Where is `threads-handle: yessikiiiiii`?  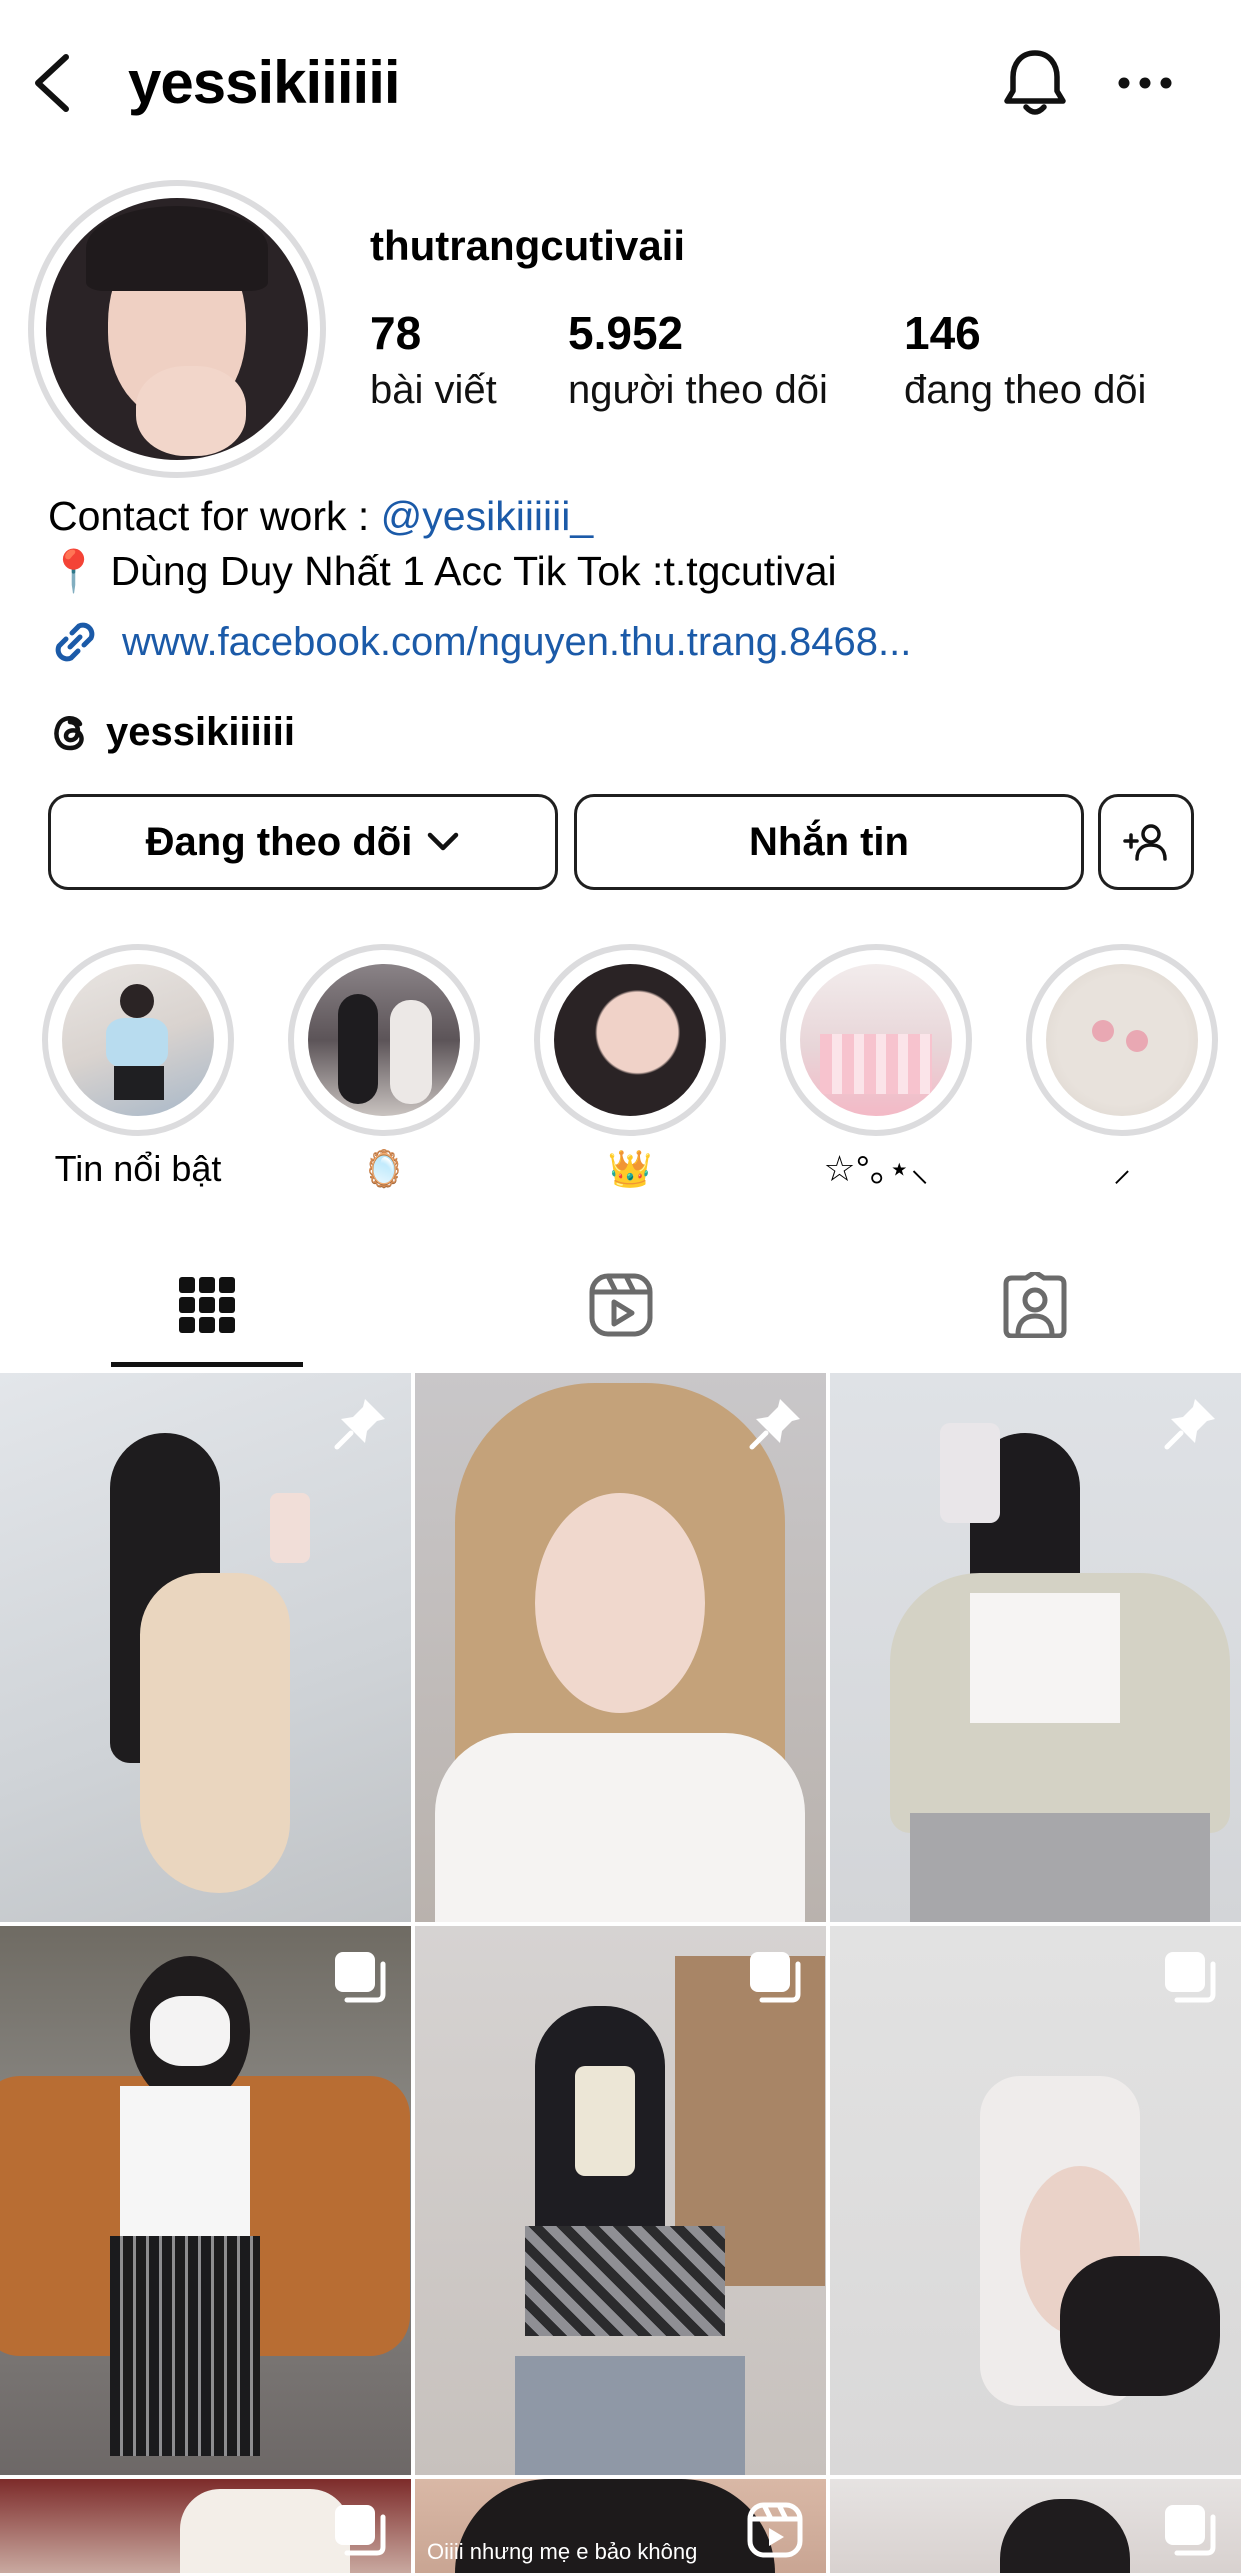
threads-handle: yessikiiiiii is located at coordinates (201, 731).